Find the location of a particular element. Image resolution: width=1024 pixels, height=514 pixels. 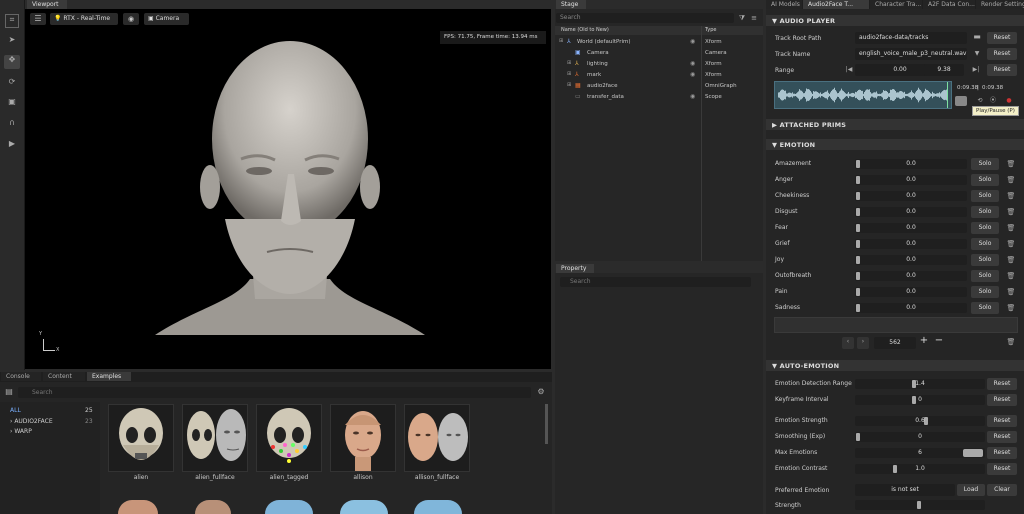

snap-icon: ∩ is located at coordinates (12, 123).